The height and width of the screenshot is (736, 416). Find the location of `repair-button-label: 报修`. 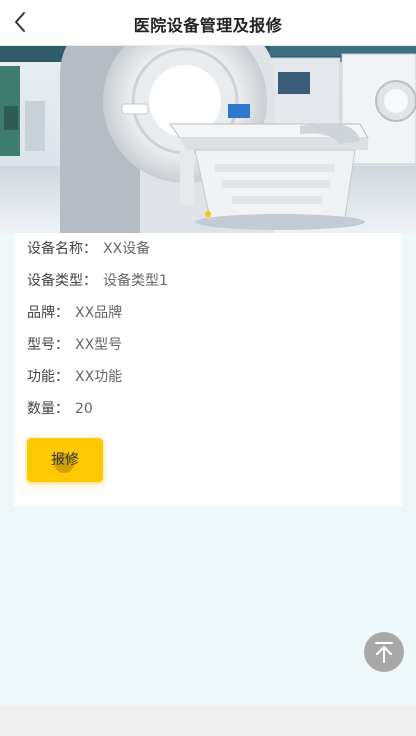

repair-button-label: 报修 is located at coordinates (65, 460).